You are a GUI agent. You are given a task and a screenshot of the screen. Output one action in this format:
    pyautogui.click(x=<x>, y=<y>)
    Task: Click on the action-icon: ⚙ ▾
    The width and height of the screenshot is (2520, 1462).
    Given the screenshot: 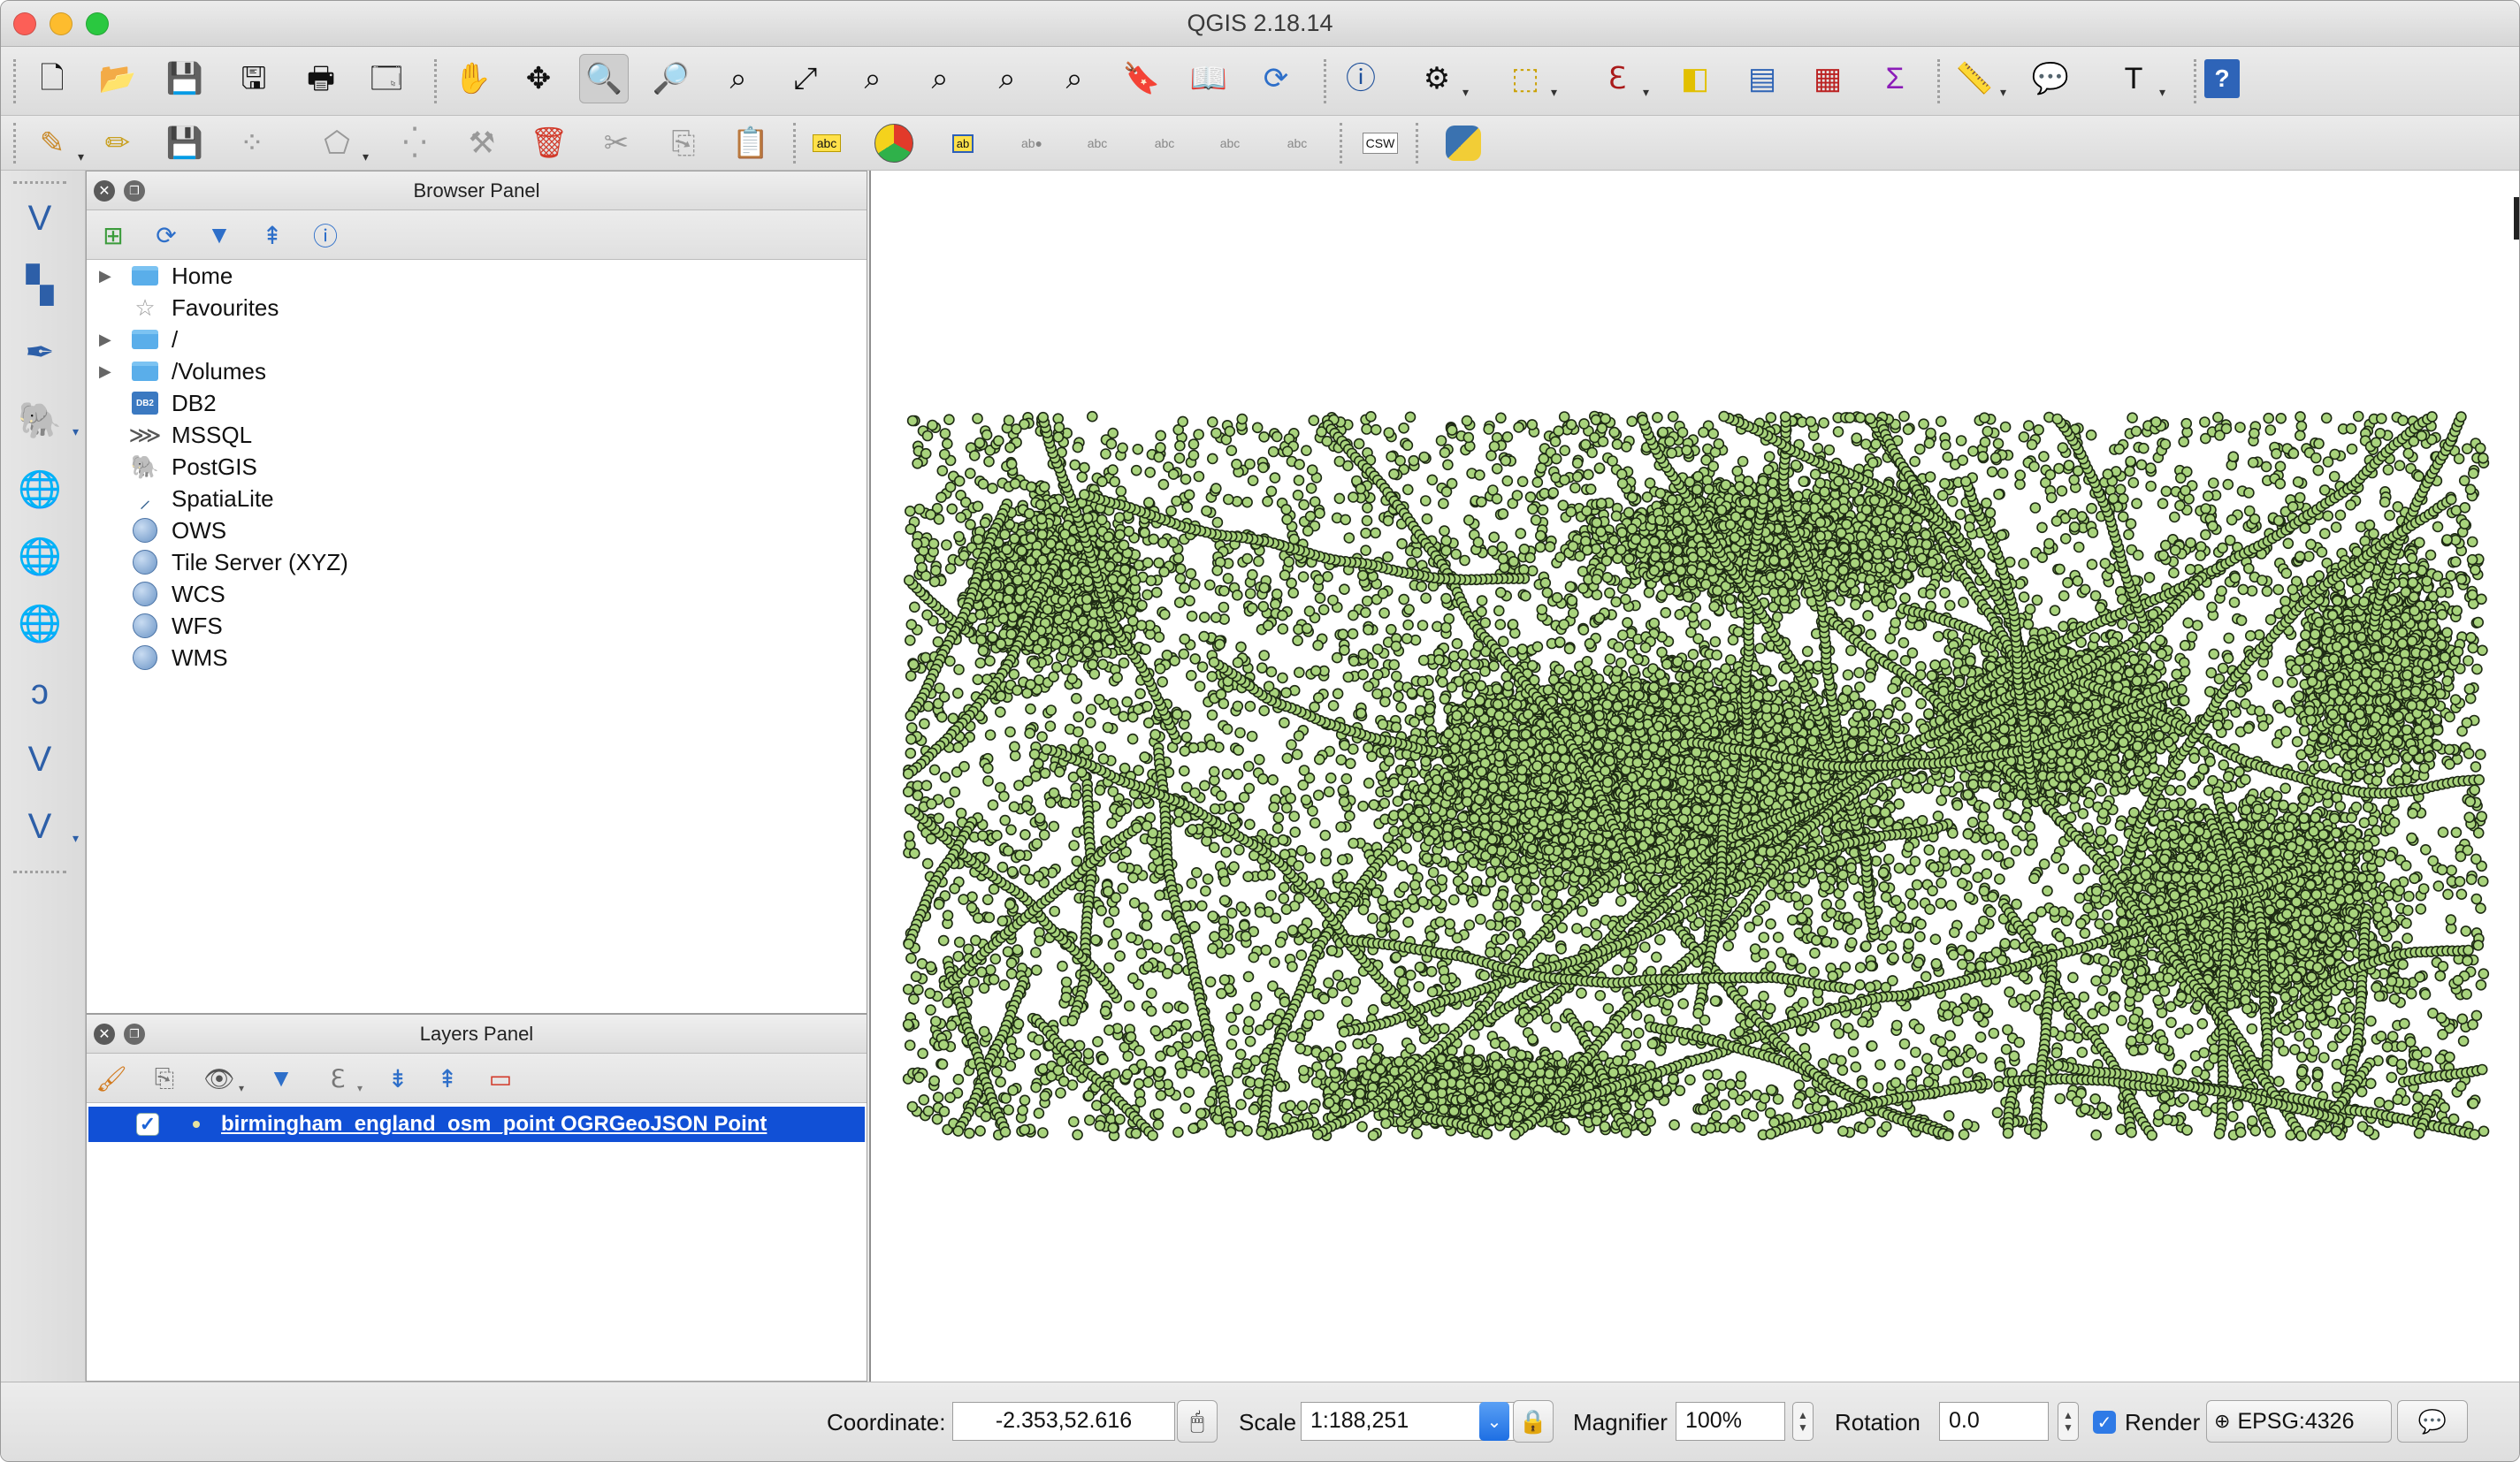 What is the action you would take?
    pyautogui.click(x=1437, y=78)
    